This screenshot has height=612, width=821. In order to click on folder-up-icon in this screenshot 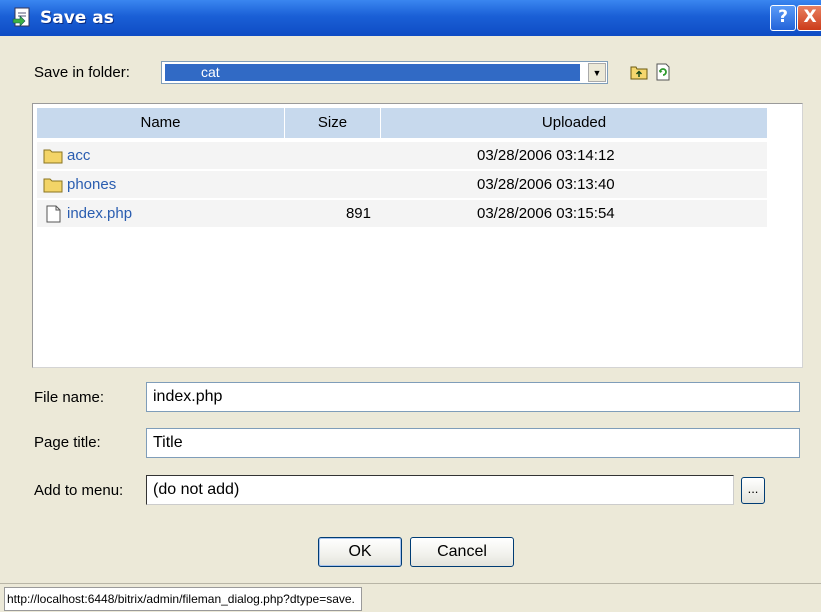, I will do `click(639, 72)`.